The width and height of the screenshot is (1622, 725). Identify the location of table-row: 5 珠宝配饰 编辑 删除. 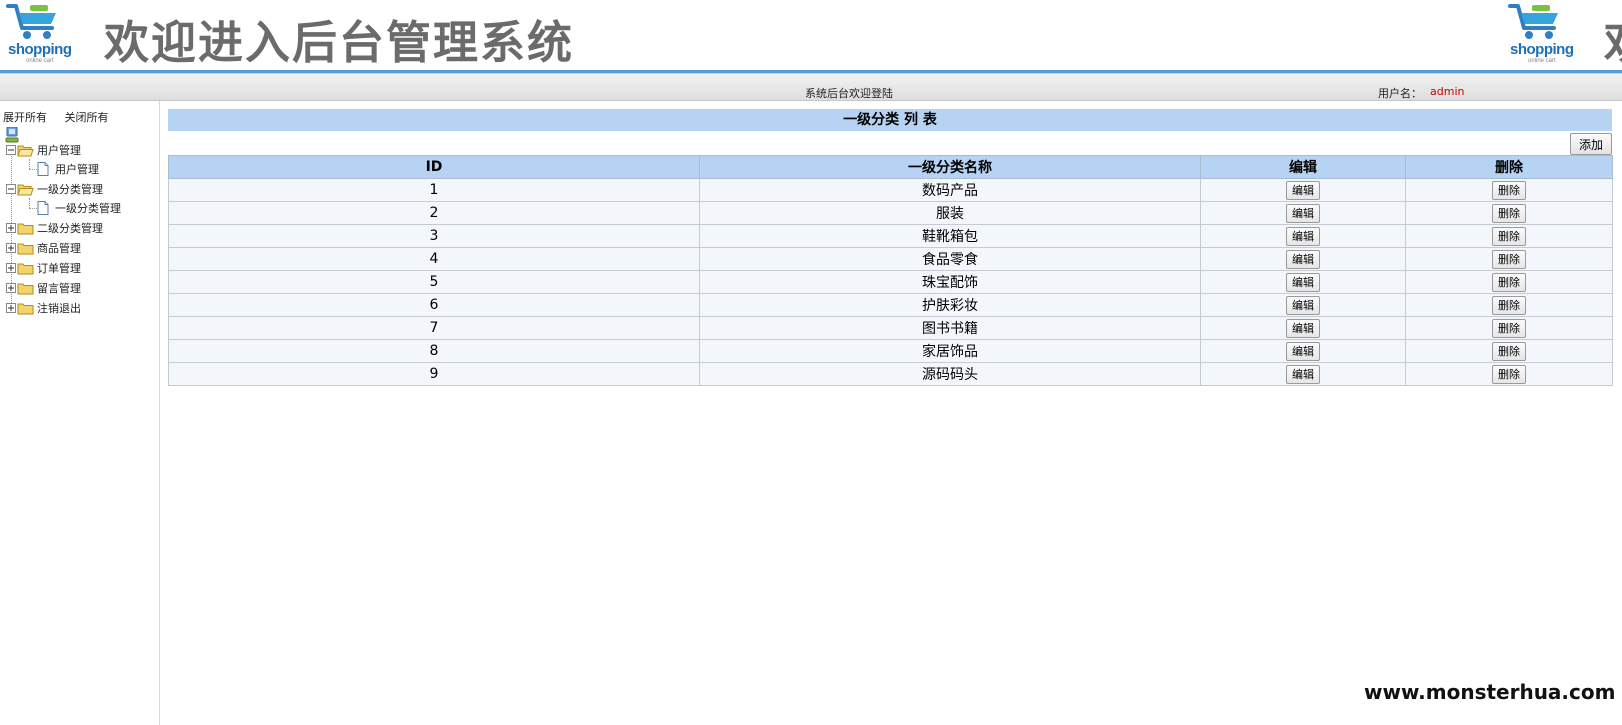
(890, 282).